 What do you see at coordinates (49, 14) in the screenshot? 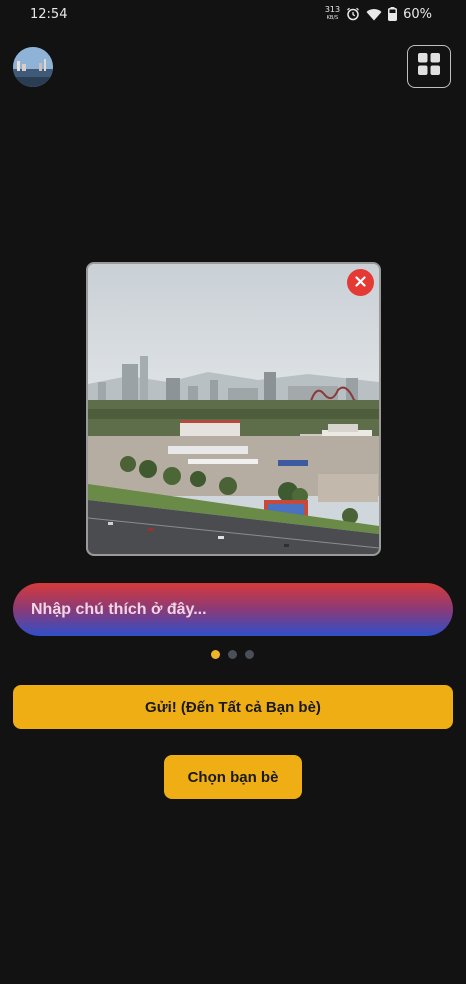
I see `status-time: 12:54` at bounding box center [49, 14].